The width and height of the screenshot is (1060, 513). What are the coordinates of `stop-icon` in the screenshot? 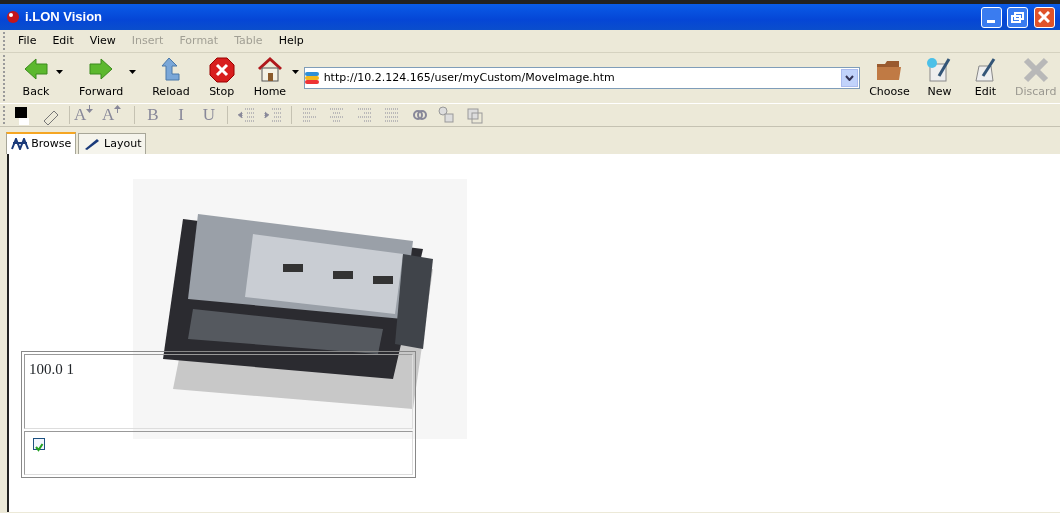 It's located at (221, 69).